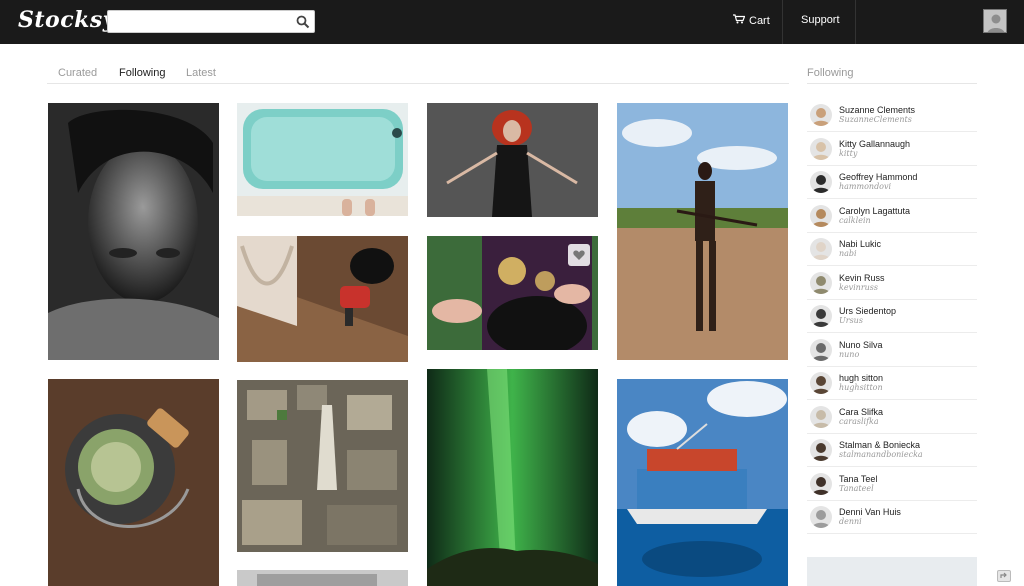 This screenshot has height=586, width=1024. I want to click on photo-sparklers, so click(512, 293).